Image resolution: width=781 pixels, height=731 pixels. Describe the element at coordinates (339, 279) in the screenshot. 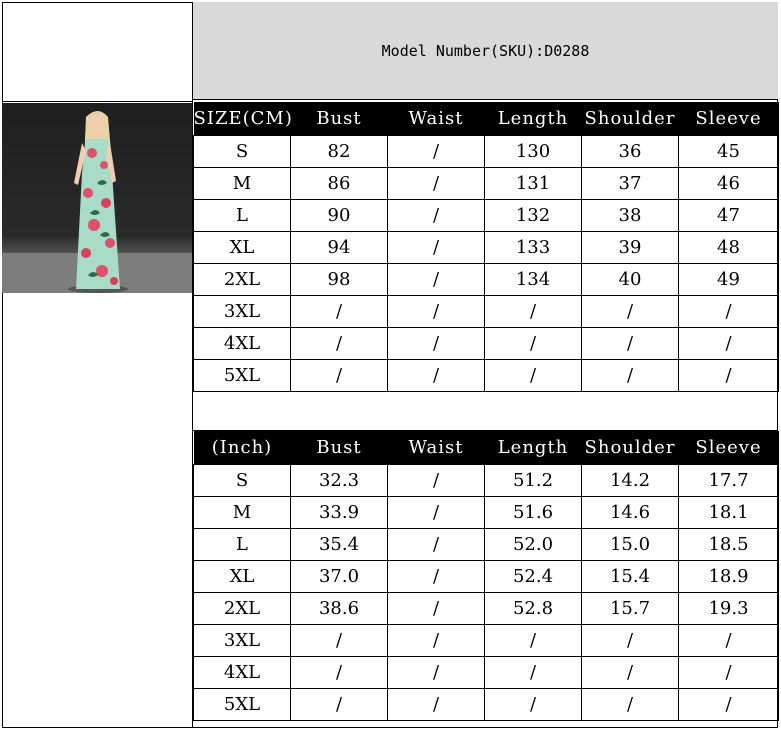

I see `measurement-cell: 98` at that location.